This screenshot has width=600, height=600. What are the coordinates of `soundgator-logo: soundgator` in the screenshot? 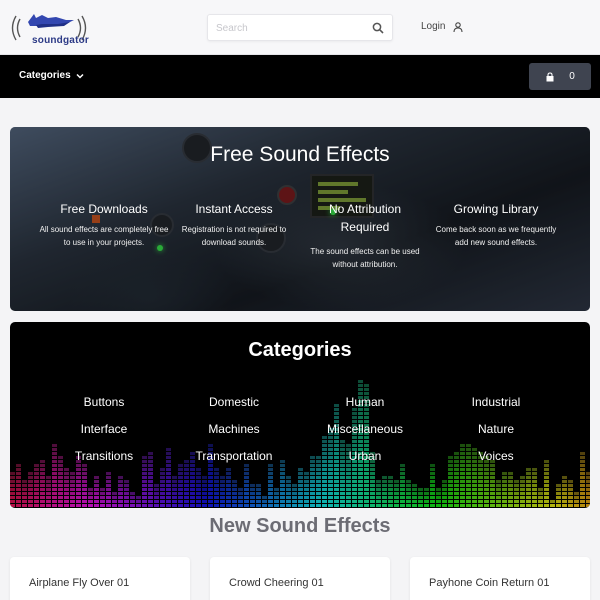 It's located at (49, 28).